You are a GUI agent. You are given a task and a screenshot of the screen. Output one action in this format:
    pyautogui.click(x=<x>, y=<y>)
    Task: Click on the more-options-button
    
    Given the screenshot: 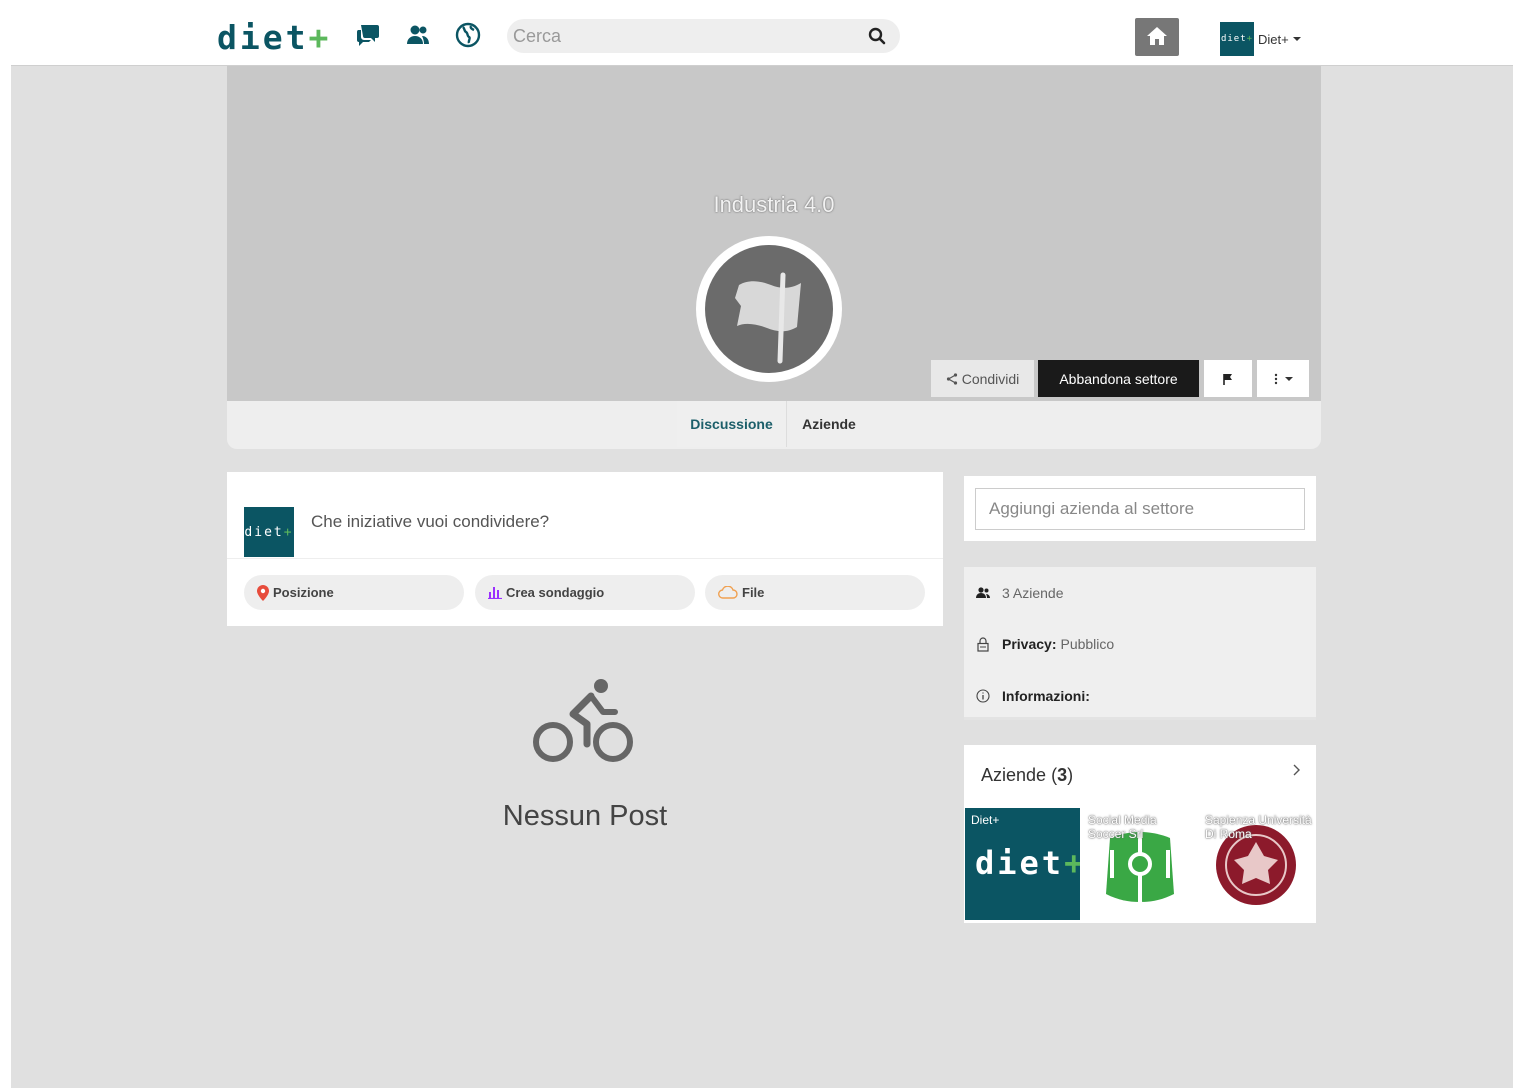 What is the action you would take?
    pyautogui.click(x=1283, y=378)
    